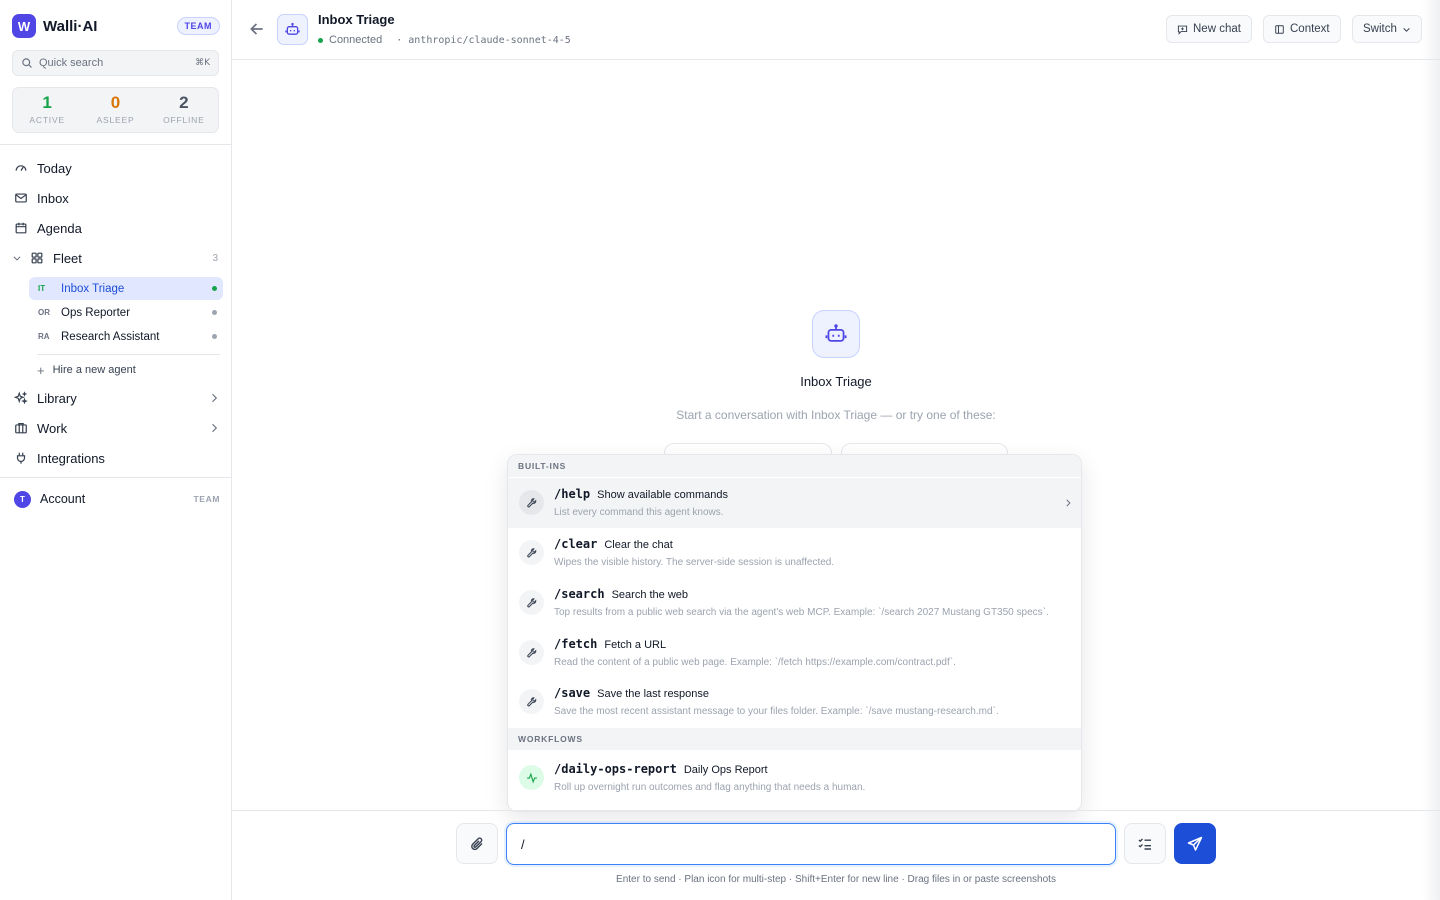 This screenshot has height=900, width=1440. What do you see at coordinates (639, 512) in the screenshot?
I see `command-description: List every command this agent knows.` at bounding box center [639, 512].